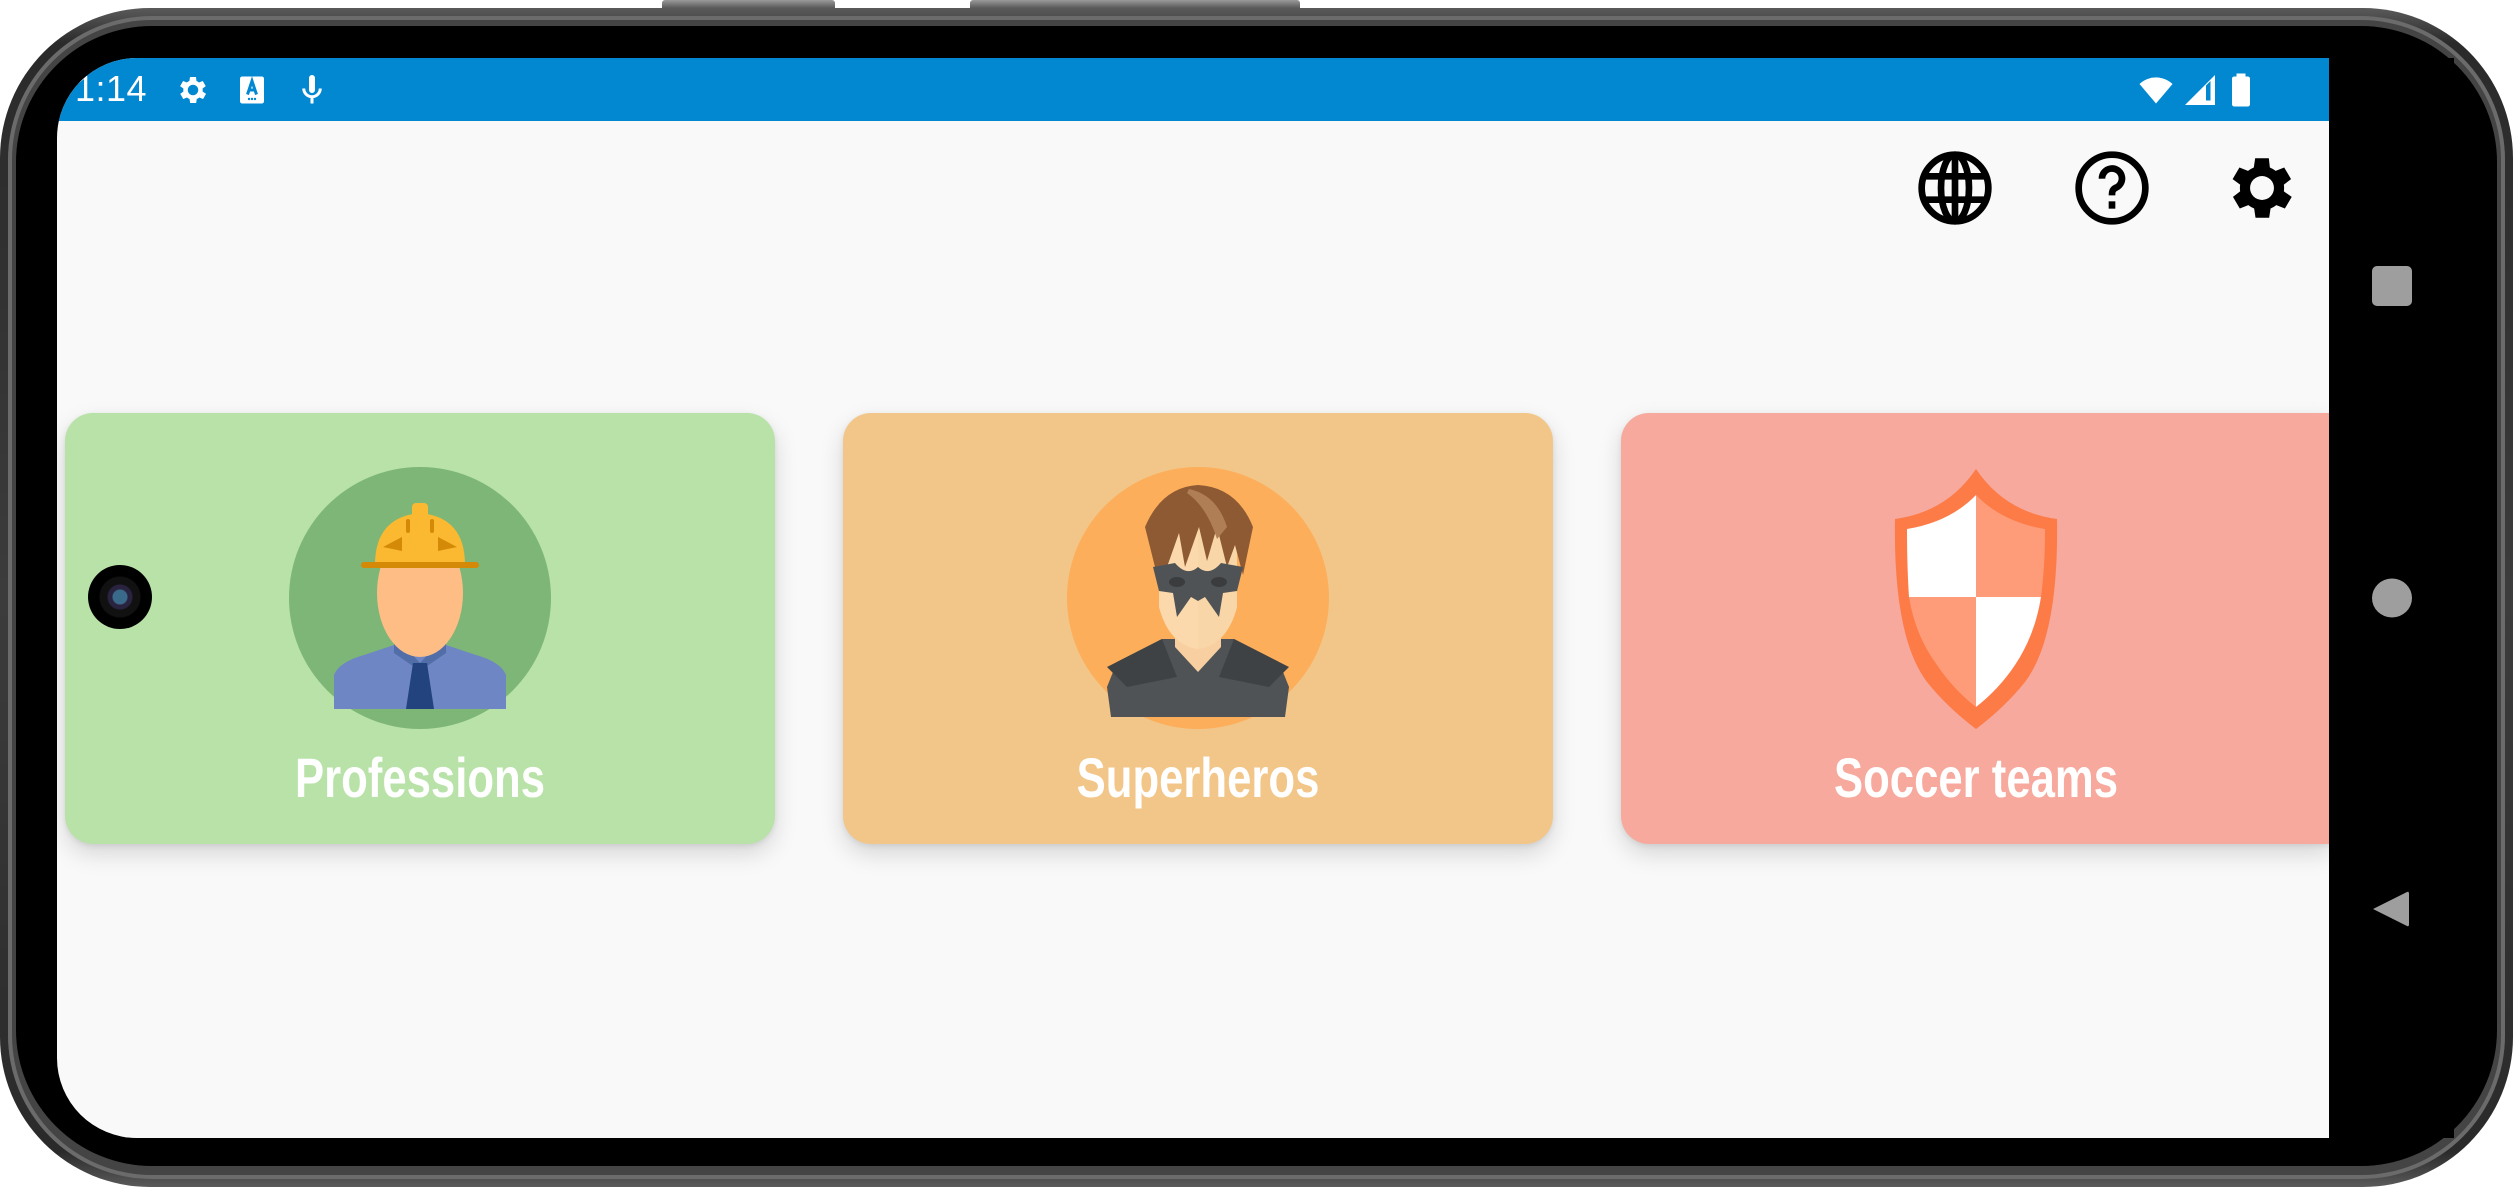  I want to click on category-card-professions: Professions, so click(420, 628).